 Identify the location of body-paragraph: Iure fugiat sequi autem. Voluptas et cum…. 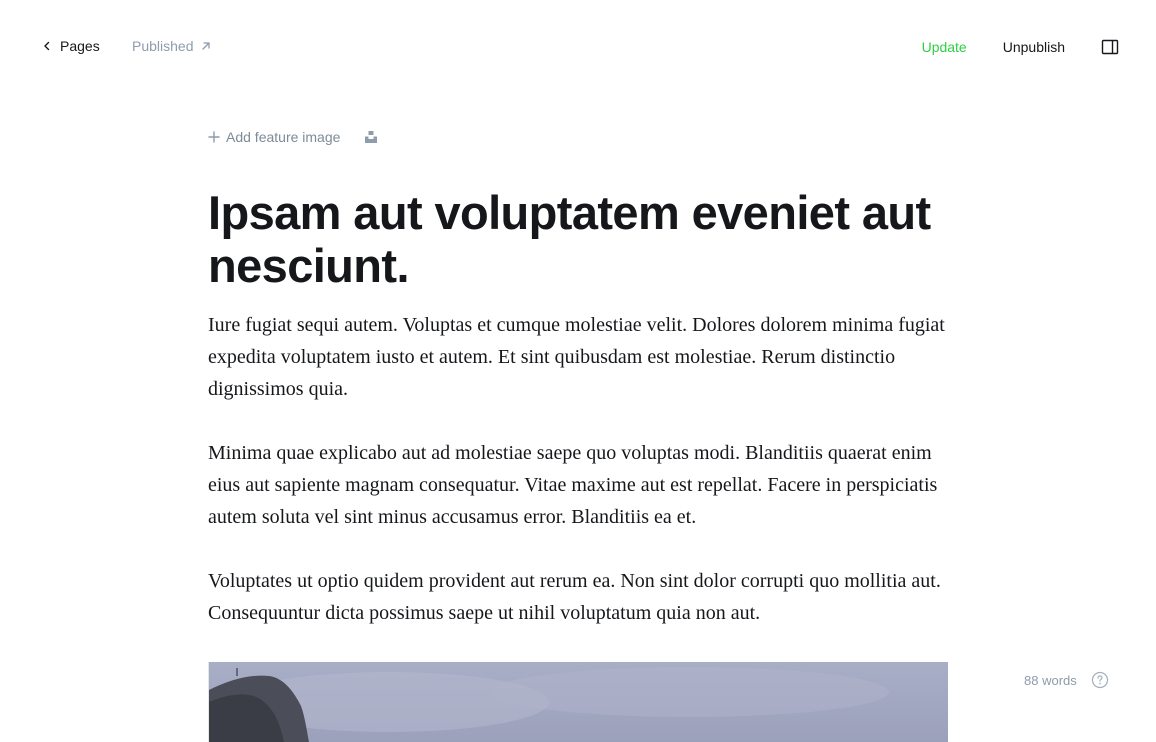
(578, 357).